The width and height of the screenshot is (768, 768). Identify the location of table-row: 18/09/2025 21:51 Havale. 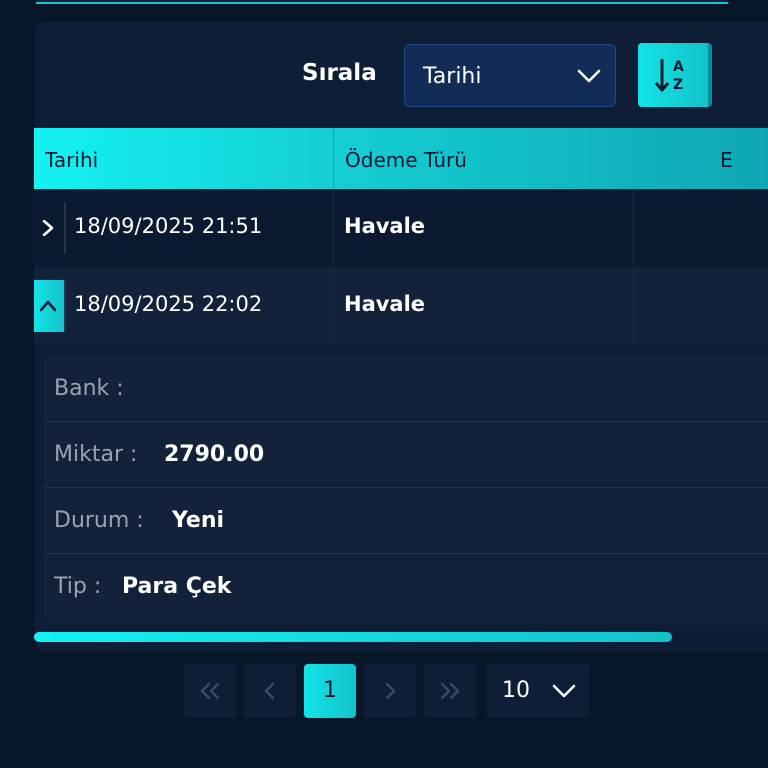
(401, 228).